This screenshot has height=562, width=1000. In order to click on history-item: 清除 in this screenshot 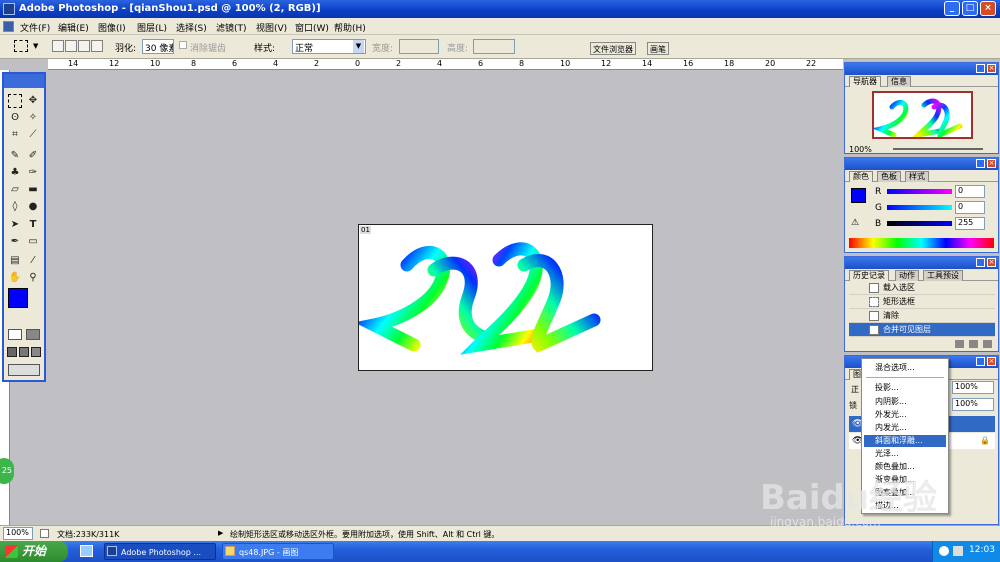, I will do `click(922, 316)`.